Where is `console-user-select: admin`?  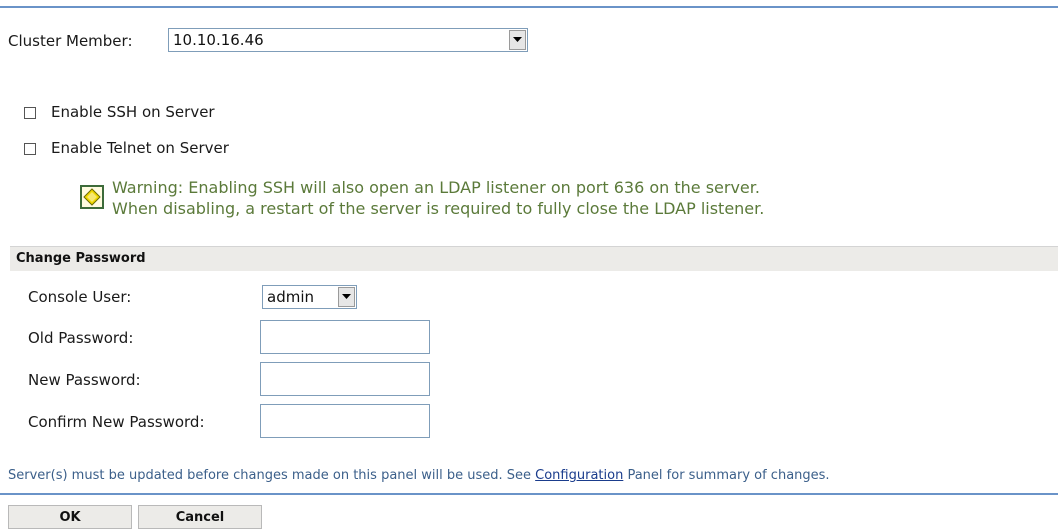 console-user-select: admin is located at coordinates (309, 297).